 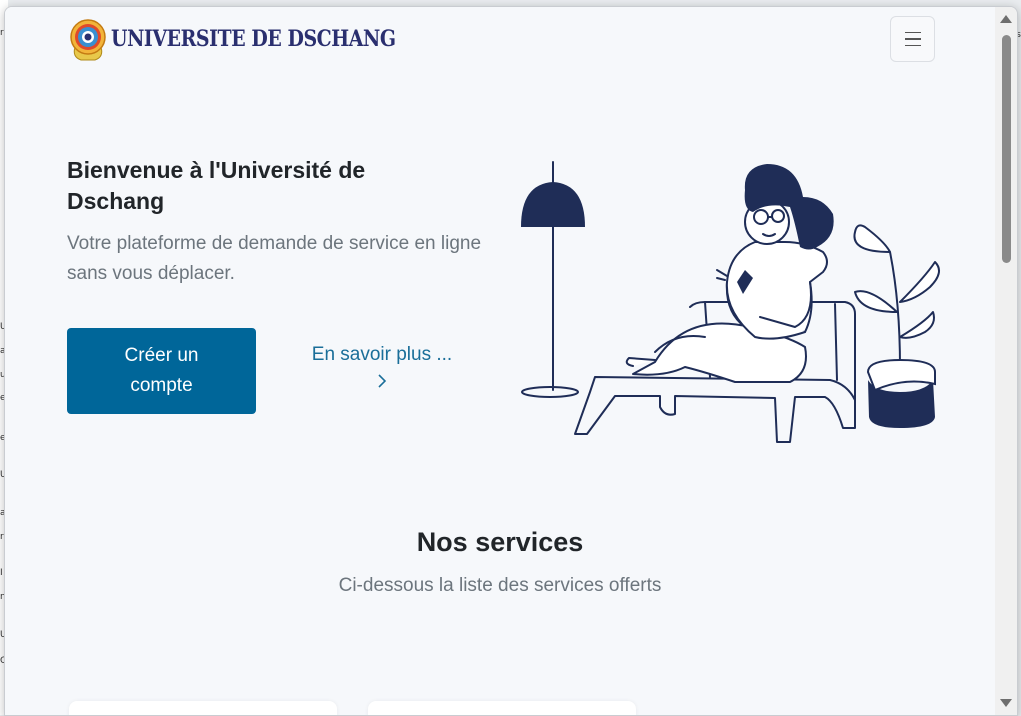 What do you see at coordinates (1006, 703) in the screenshot?
I see `scroll-down-arrow-icon` at bounding box center [1006, 703].